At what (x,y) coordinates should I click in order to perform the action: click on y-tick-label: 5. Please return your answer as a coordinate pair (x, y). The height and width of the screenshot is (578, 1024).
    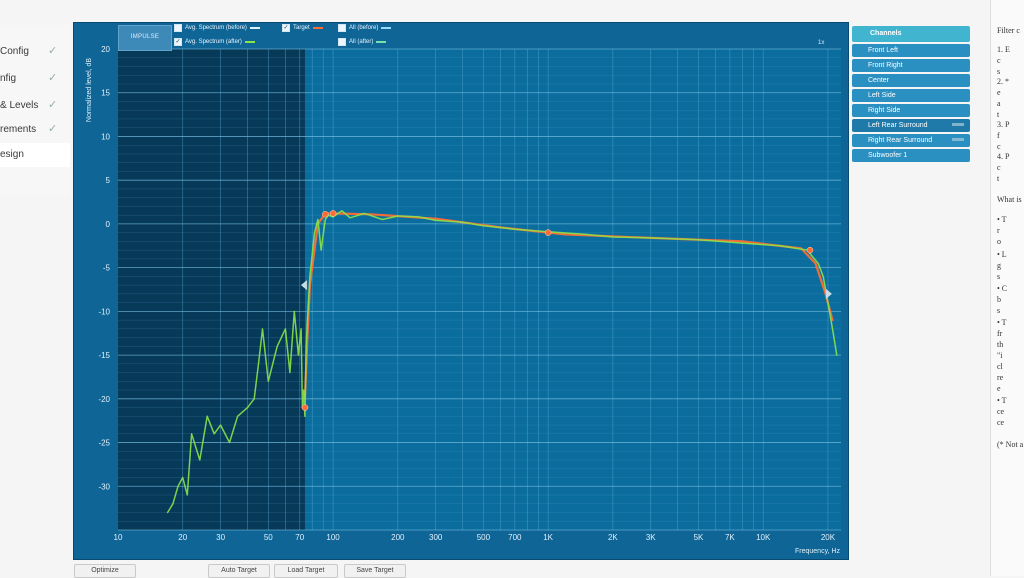
    Looking at the image, I should click on (108, 180).